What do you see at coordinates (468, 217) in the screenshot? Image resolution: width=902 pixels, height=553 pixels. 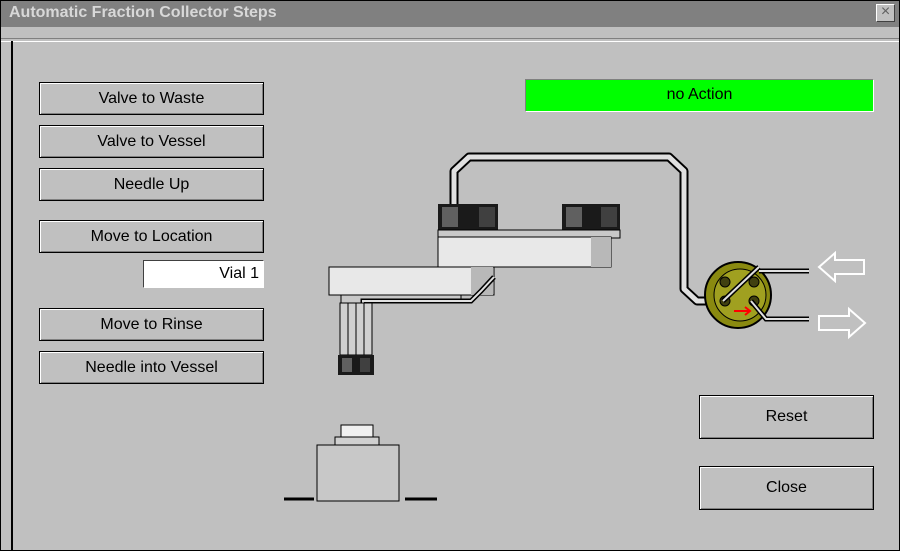 I see `robot-knob-left` at bounding box center [468, 217].